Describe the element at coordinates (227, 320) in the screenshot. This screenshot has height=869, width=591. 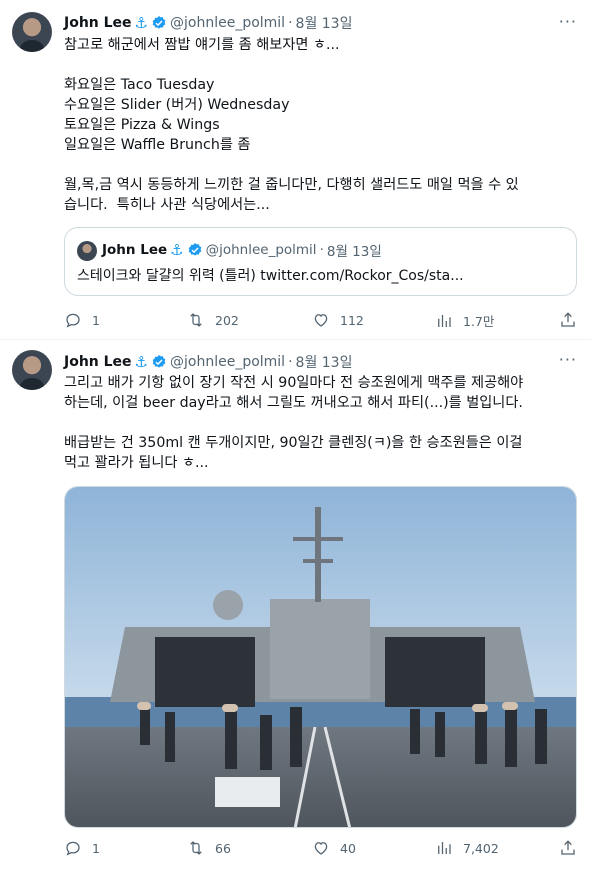
I see `retweet-count: 202` at that location.